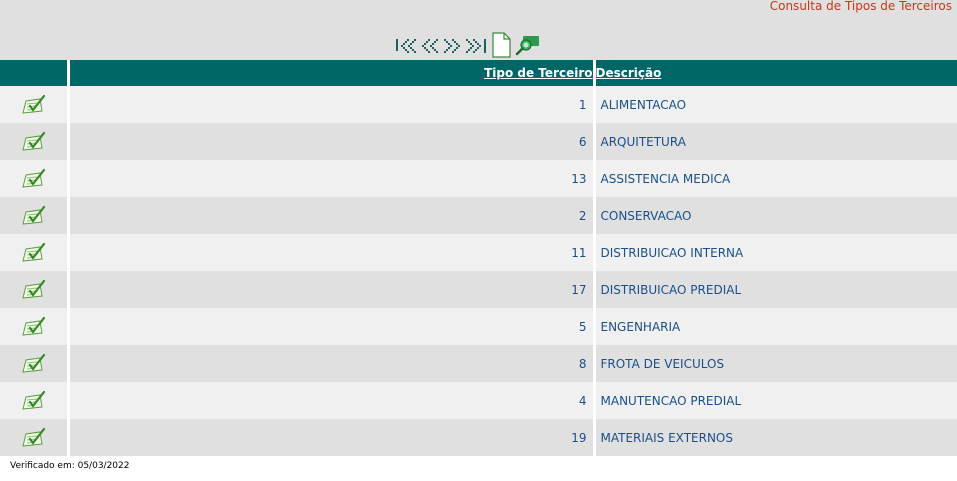 The height and width of the screenshot is (481, 957). What do you see at coordinates (332, 104) in the screenshot?
I see `tipo-cell: 1` at bounding box center [332, 104].